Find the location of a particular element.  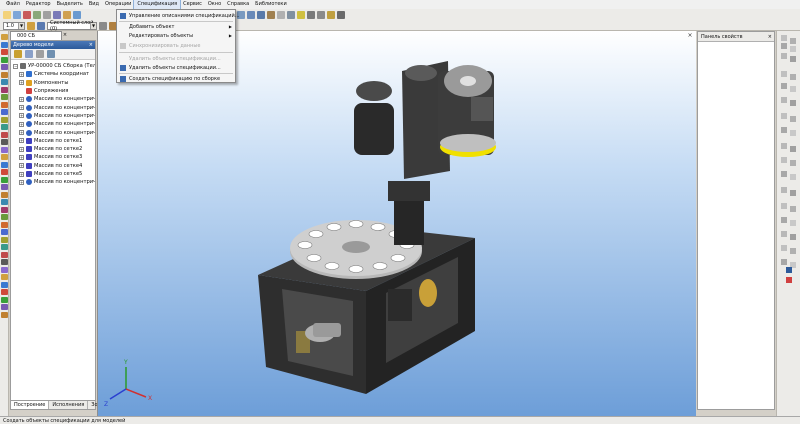

save-icon is located at coordinates (27, 14).